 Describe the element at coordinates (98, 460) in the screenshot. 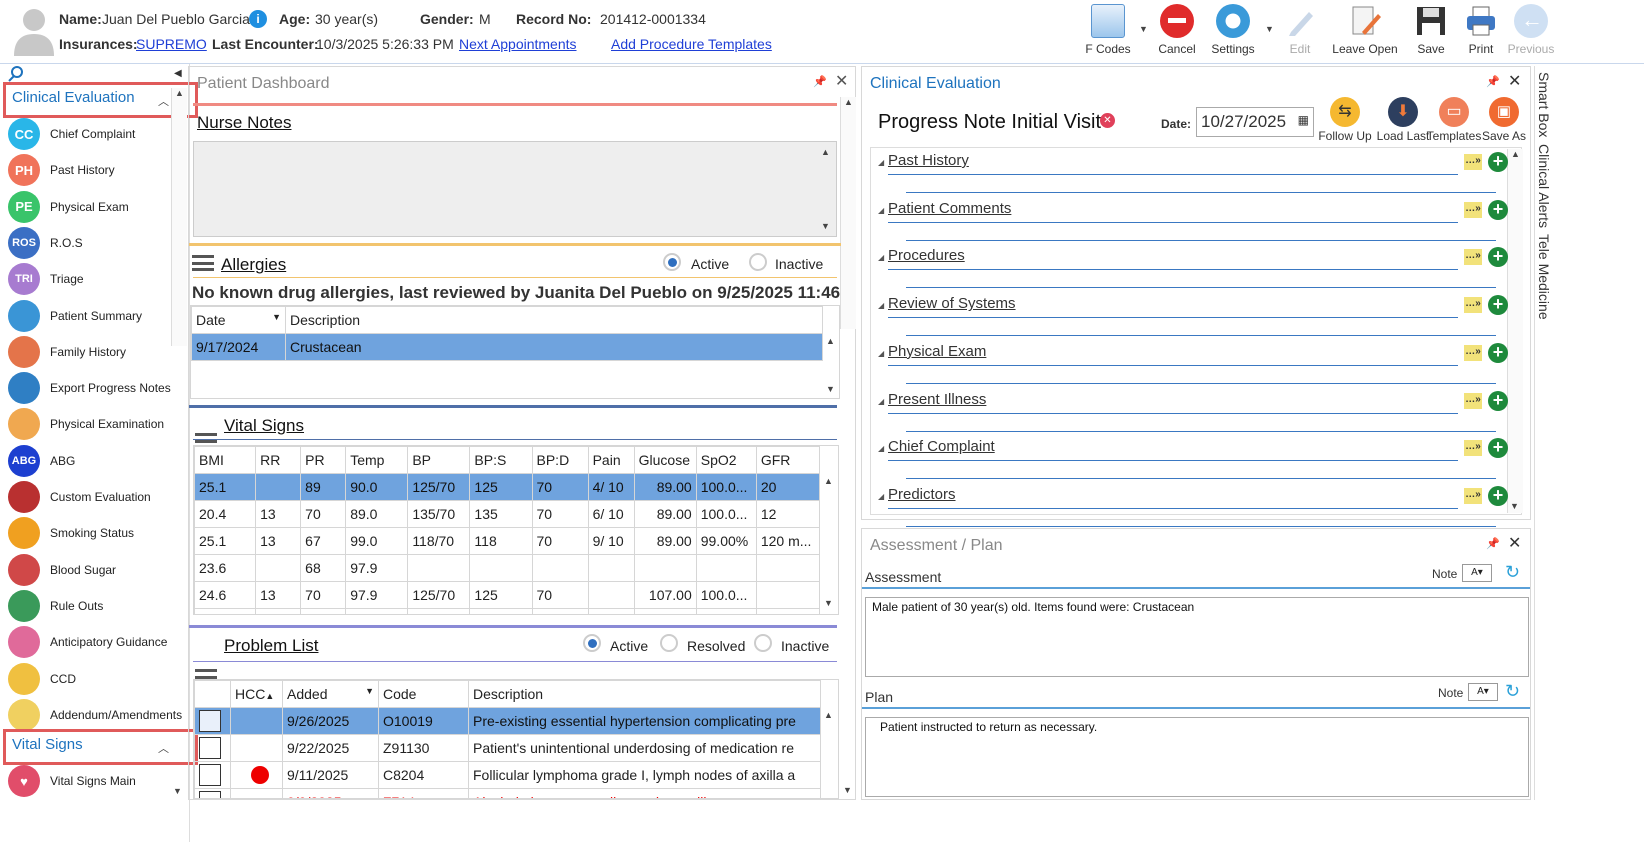

I see `sidebar-item-abg: ABG ABG` at that location.